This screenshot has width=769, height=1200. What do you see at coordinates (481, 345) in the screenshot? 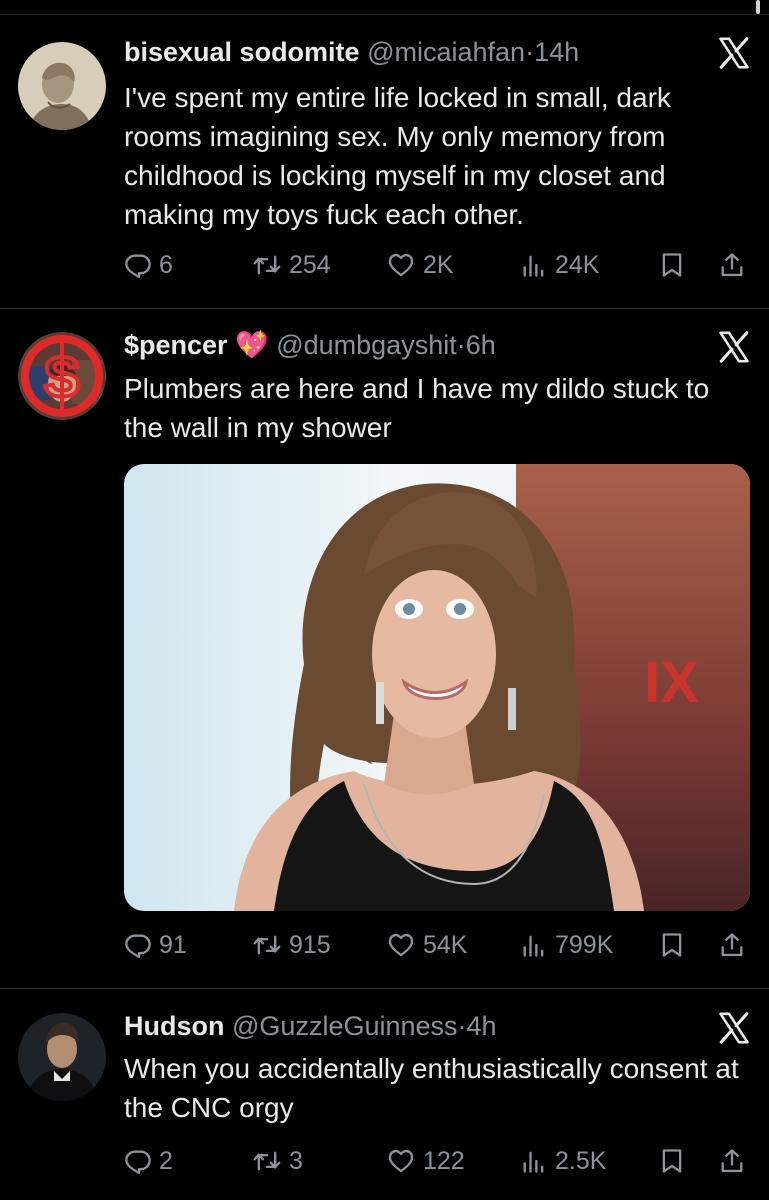
I see `timestamp: 6h` at bounding box center [481, 345].